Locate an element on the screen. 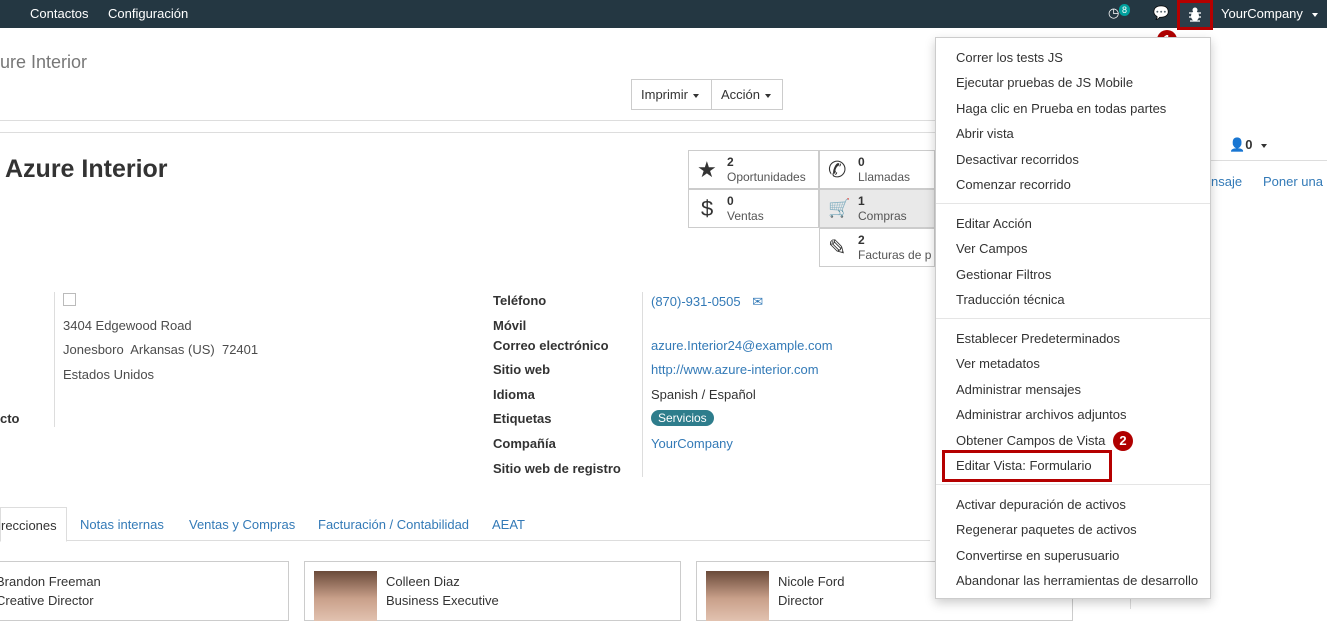 This screenshot has height=621, width=1327. mobile-label: Móvil is located at coordinates (510, 325).